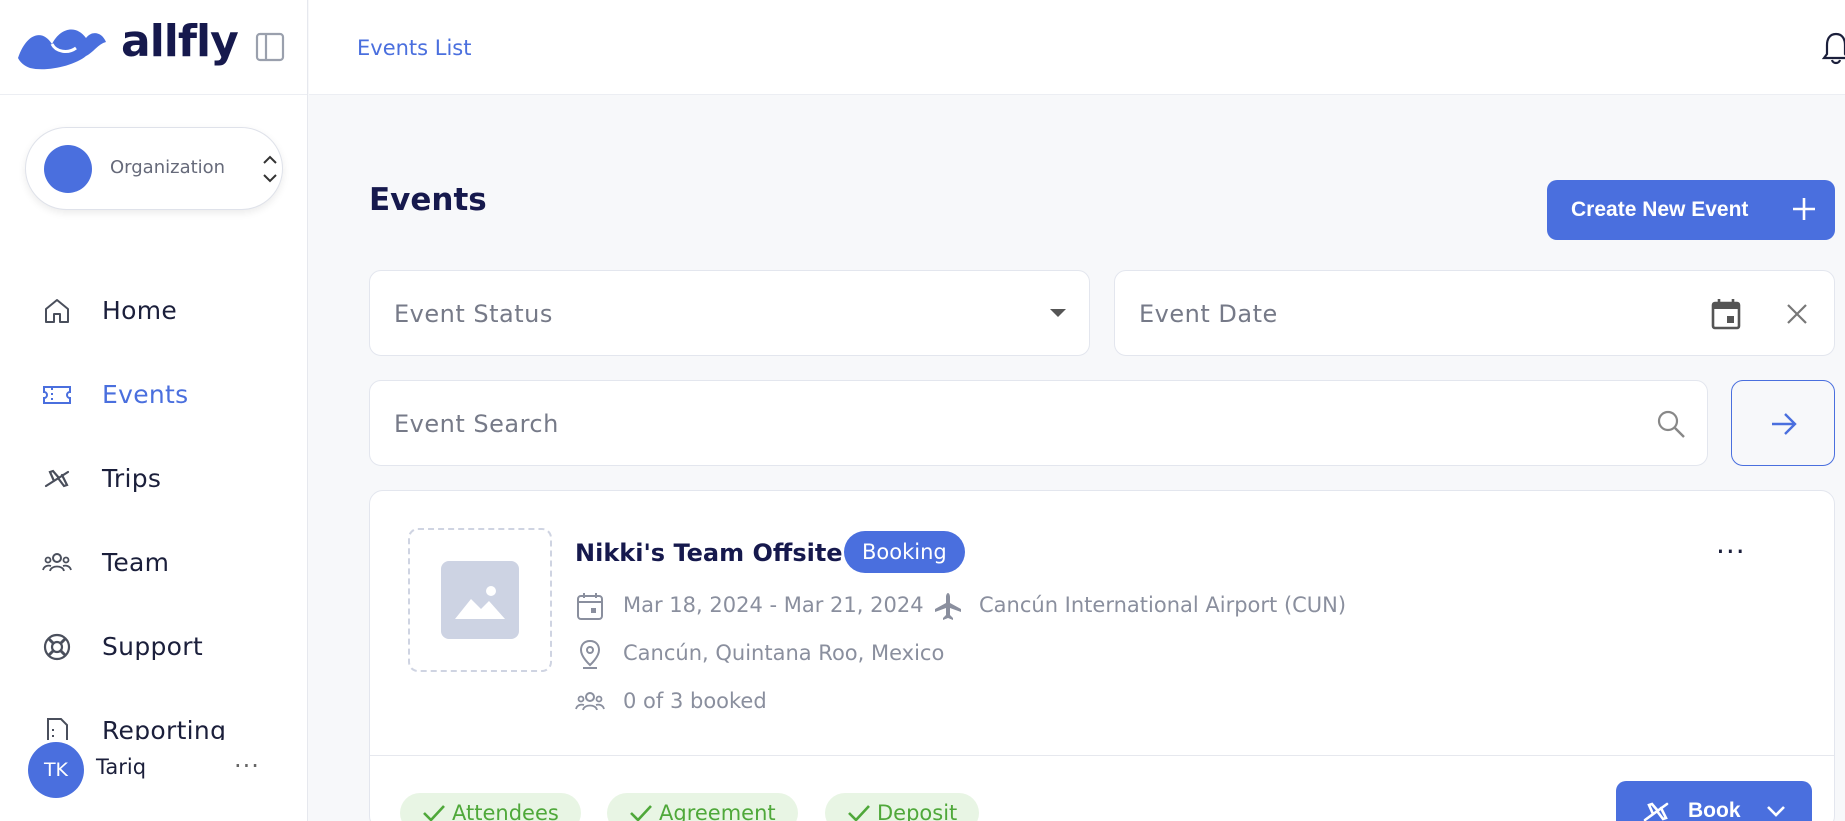 The width and height of the screenshot is (1845, 821). What do you see at coordinates (590, 654) in the screenshot?
I see `location-pin-icon` at bounding box center [590, 654].